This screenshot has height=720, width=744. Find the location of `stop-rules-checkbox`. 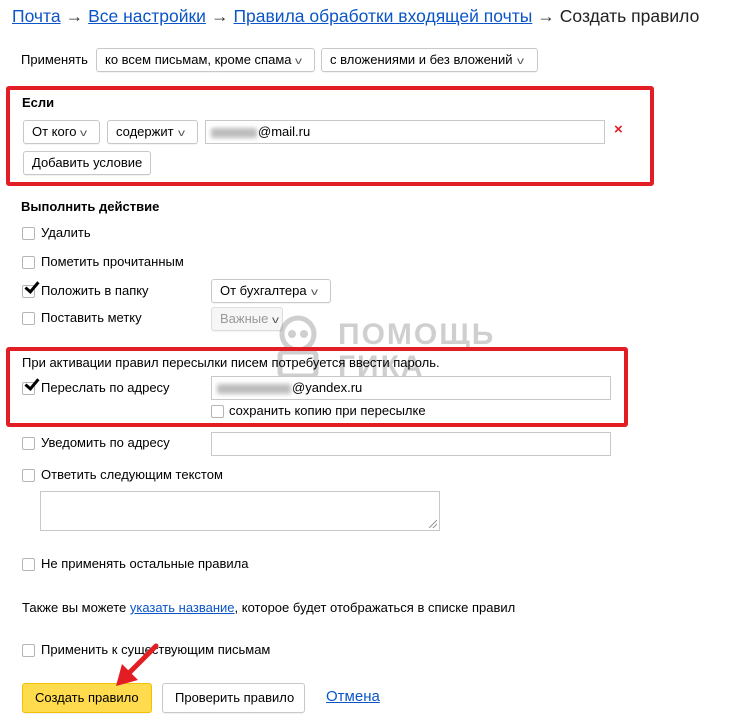

stop-rules-checkbox is located at coordinates (28, 564).